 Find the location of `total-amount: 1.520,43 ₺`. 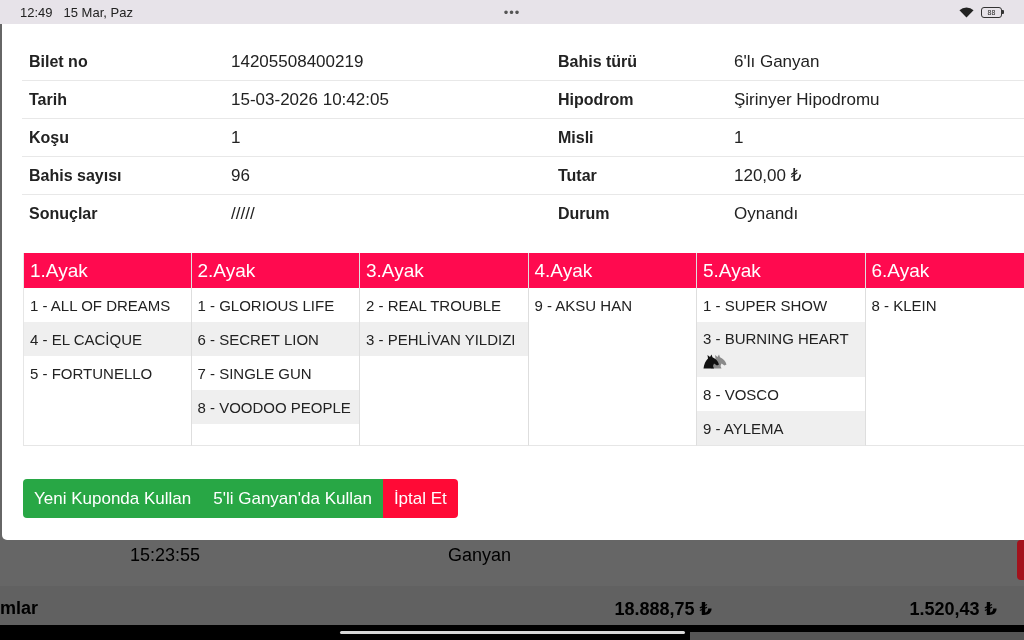

total-amount: 1.520,43 ₺ is located at coordinates (952, 608).